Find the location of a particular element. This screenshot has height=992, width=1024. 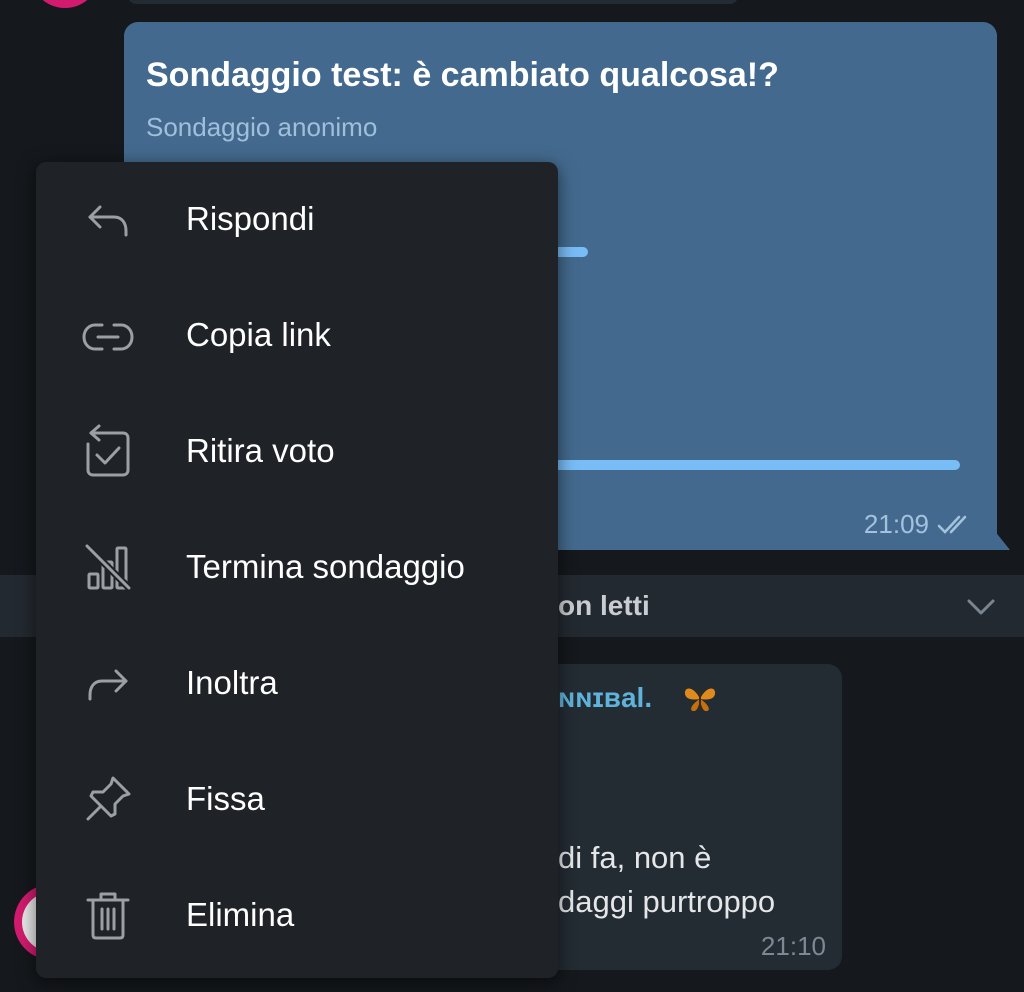

previous-sender-avatar is located at coordinates (65, 4).